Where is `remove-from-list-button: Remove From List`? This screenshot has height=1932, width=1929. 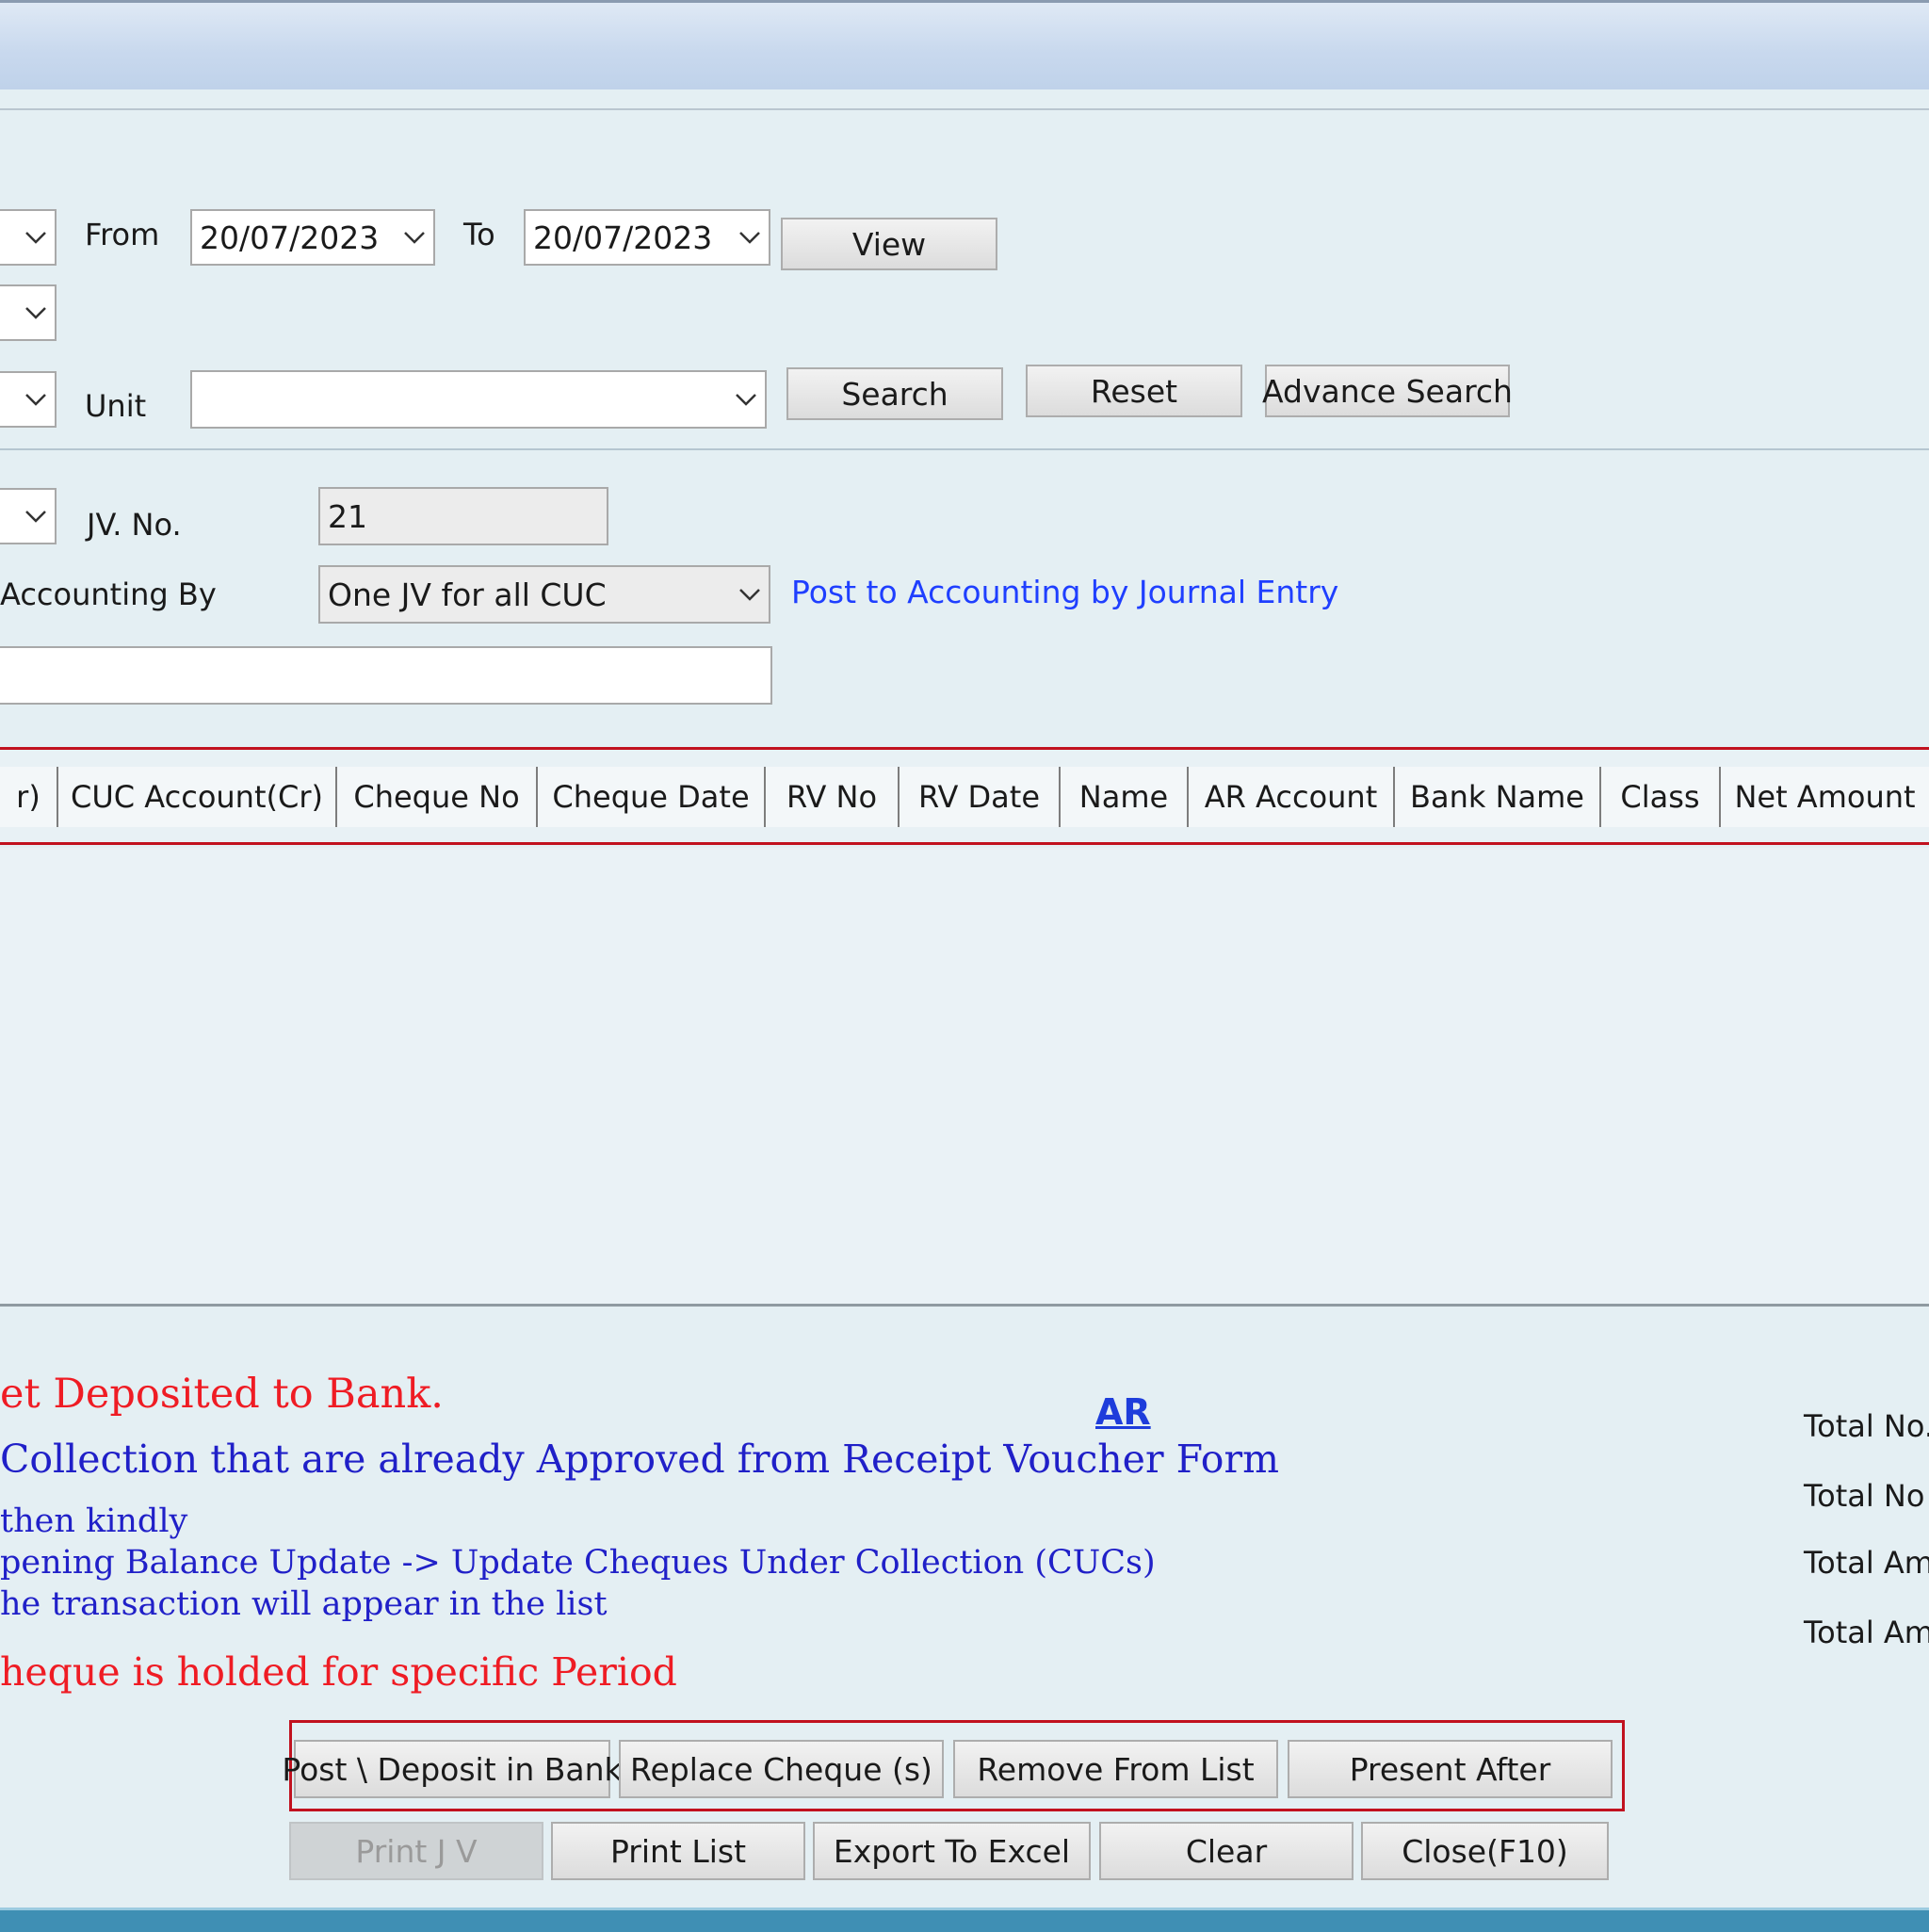
remove-from-list-button: Remove From List is located at coordinates (1115, 1769).